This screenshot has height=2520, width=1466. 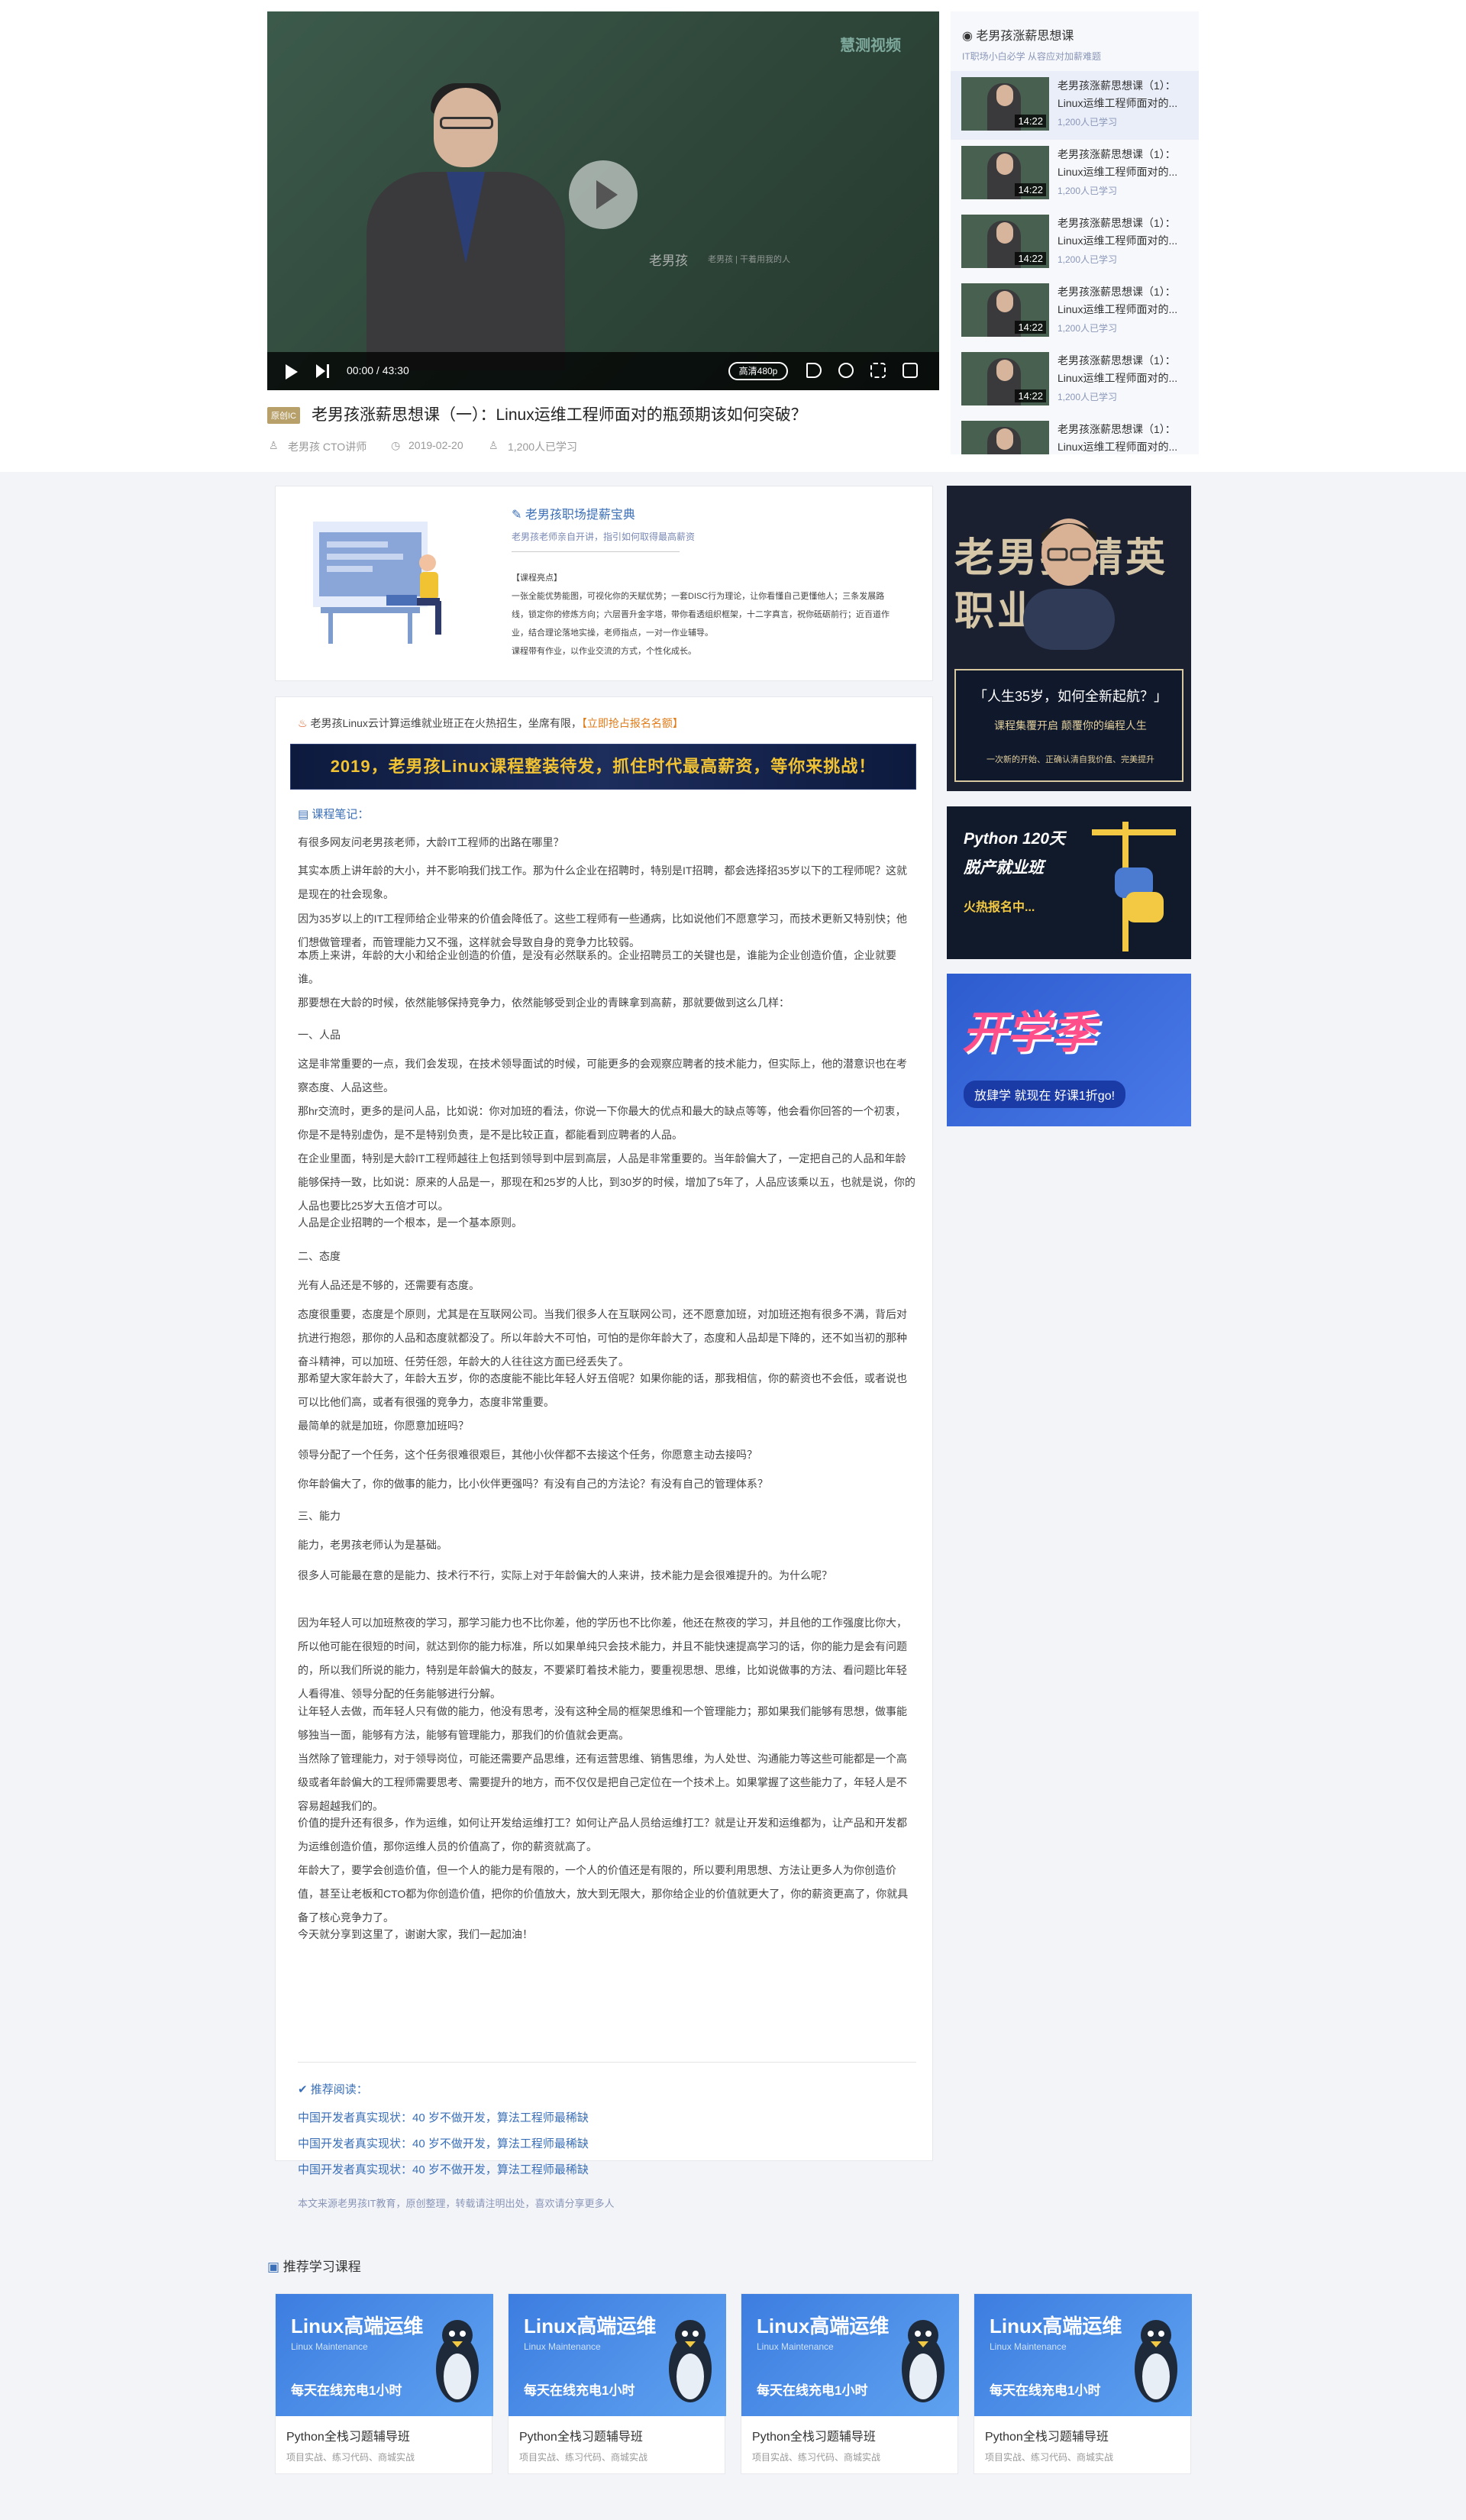 What do you see at coordinates (543, 447) in the screenshot?
I see `learner-count: 1,200人已学习` at bounding box center [543, 447].